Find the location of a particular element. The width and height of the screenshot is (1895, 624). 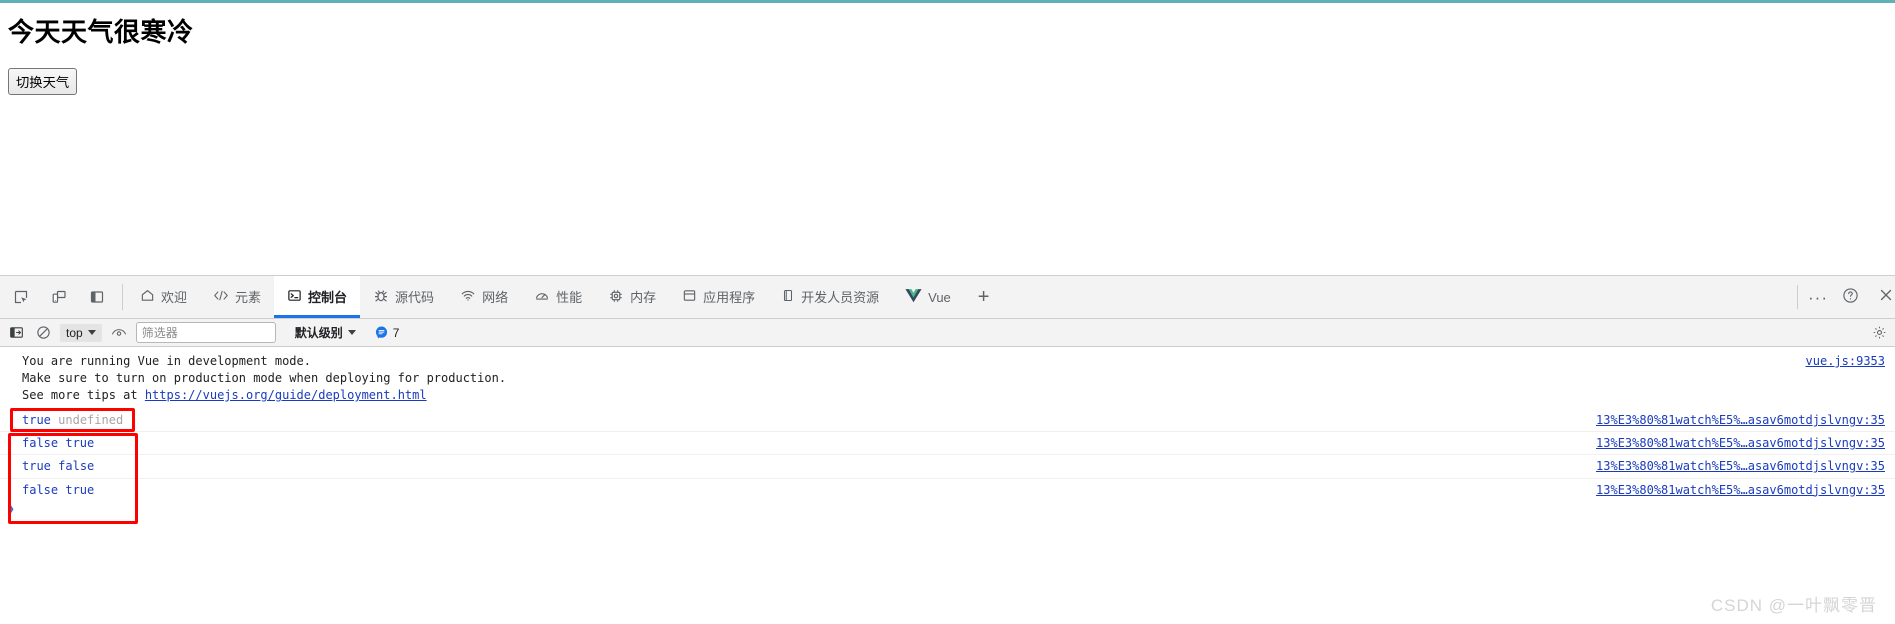

tab-label: 内存 is located at coordinates (643, 297).